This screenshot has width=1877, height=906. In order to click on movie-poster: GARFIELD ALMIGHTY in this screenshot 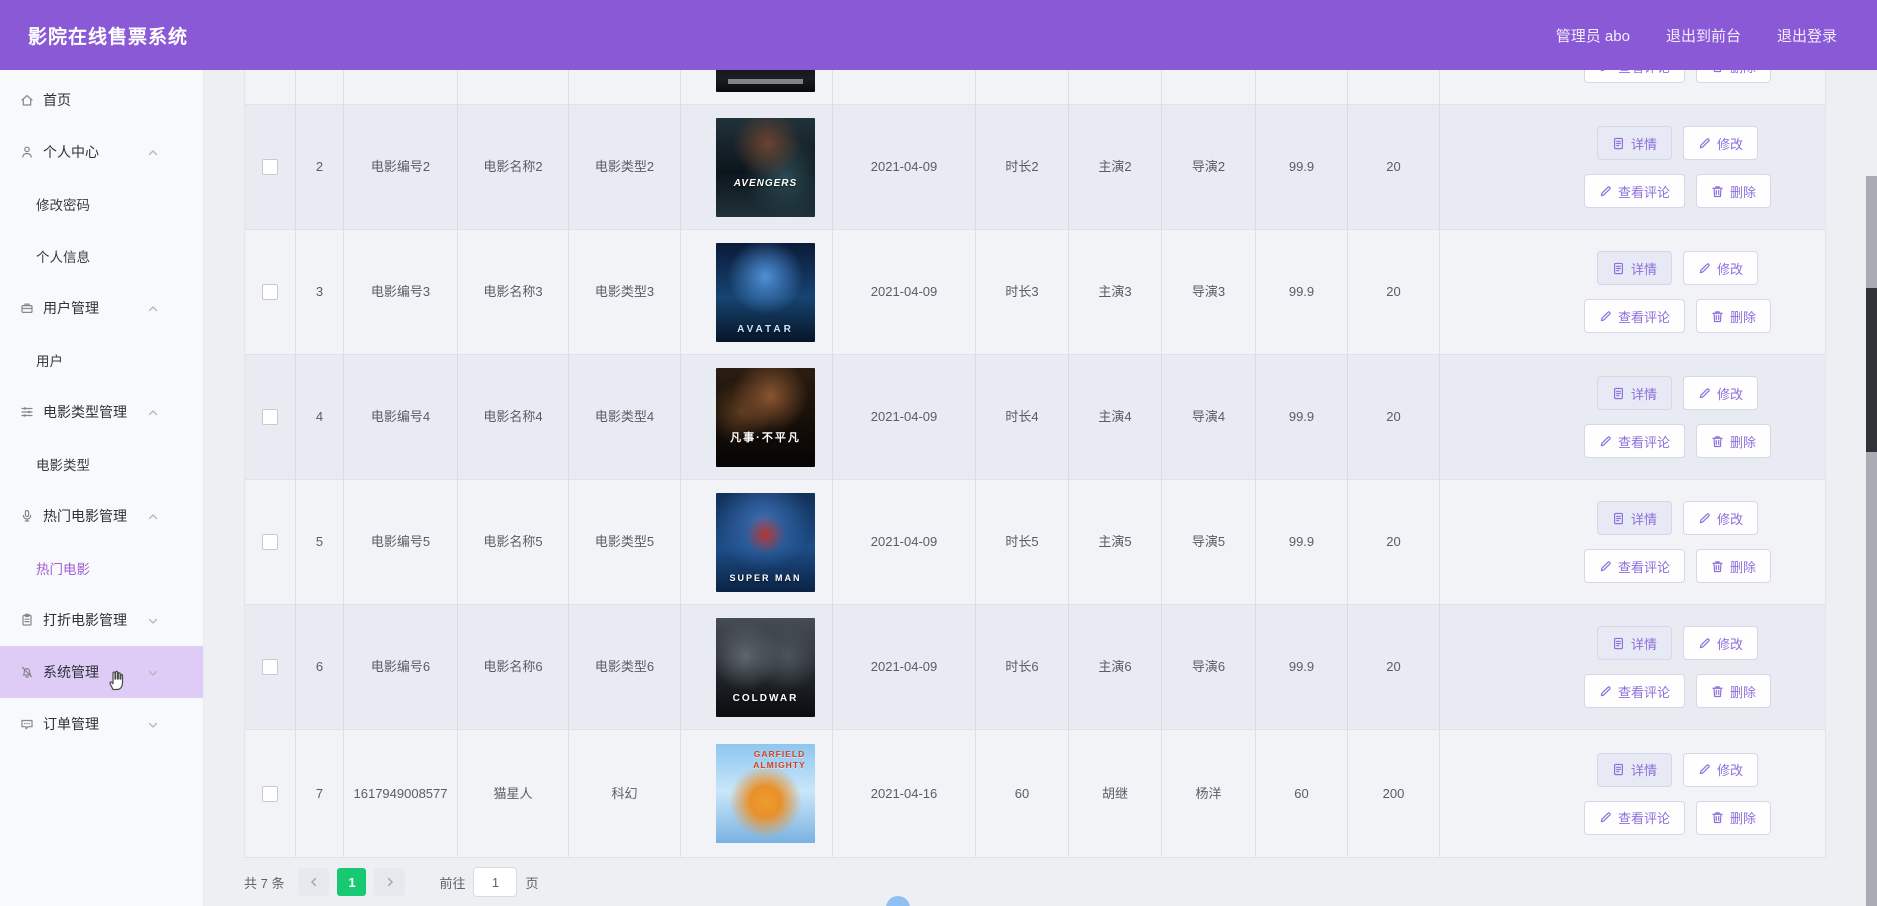, I will do `click(765, 793)`.